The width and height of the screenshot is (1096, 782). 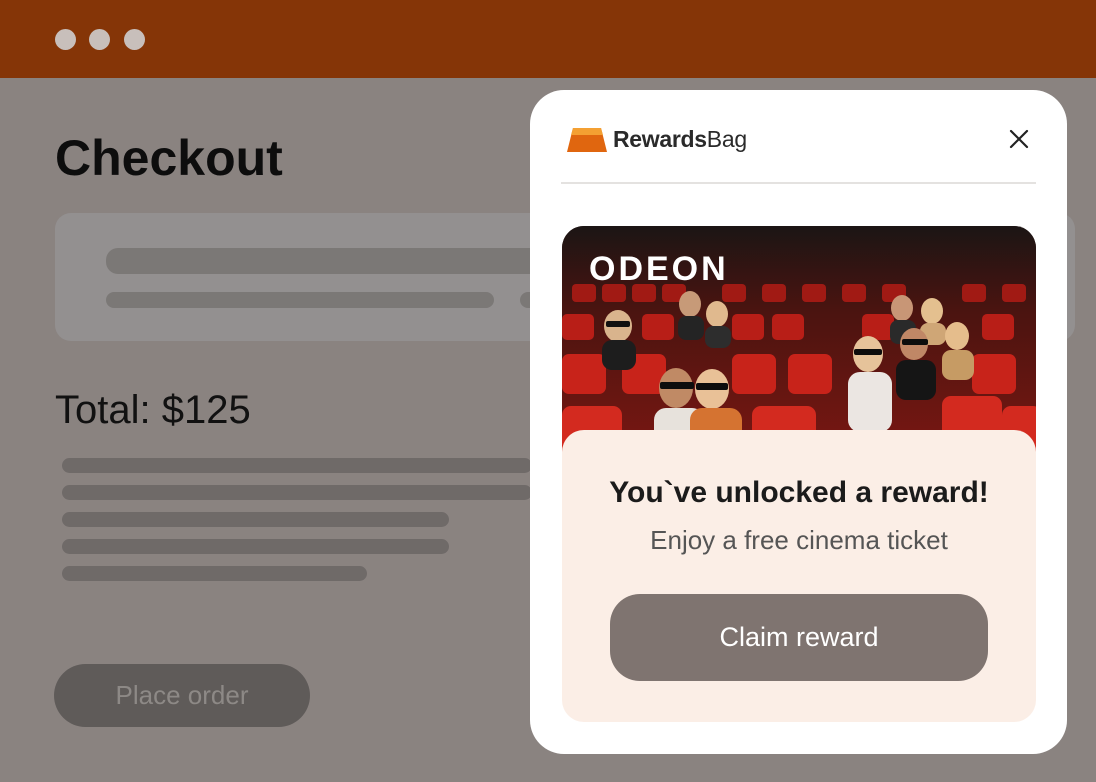 What do you see at coordinates (799, 492) in the screenshot?
I see `reward-headline: You`ve unlocked a reward!` at bounding box center [799, 492].